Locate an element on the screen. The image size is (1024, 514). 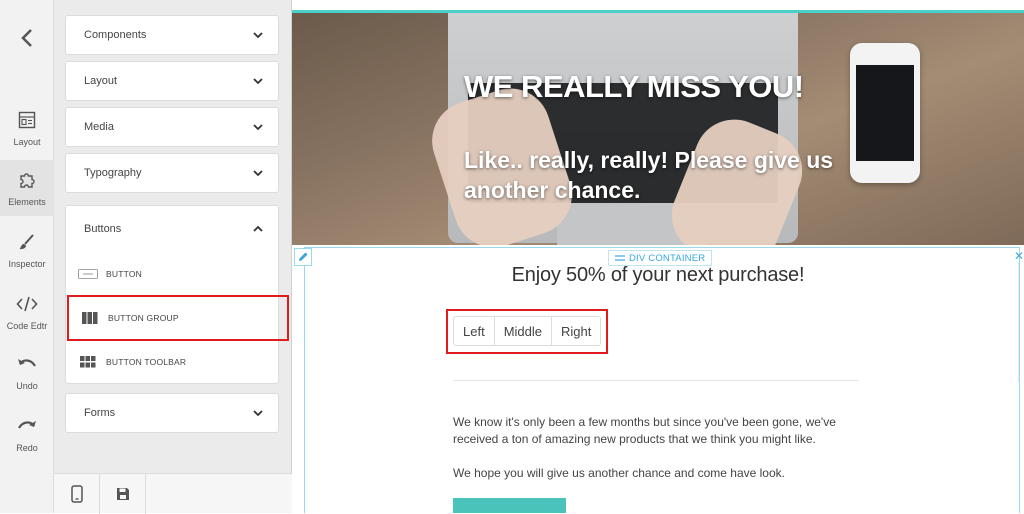
section-label: Components is located at coordinates (115, 35).